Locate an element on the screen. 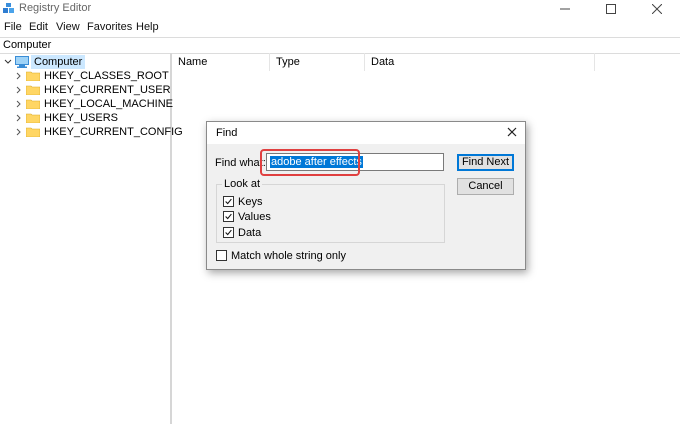 The height and width of the screenshot is (424, 680). menu-help: Help is located at coordinates (147, 27).